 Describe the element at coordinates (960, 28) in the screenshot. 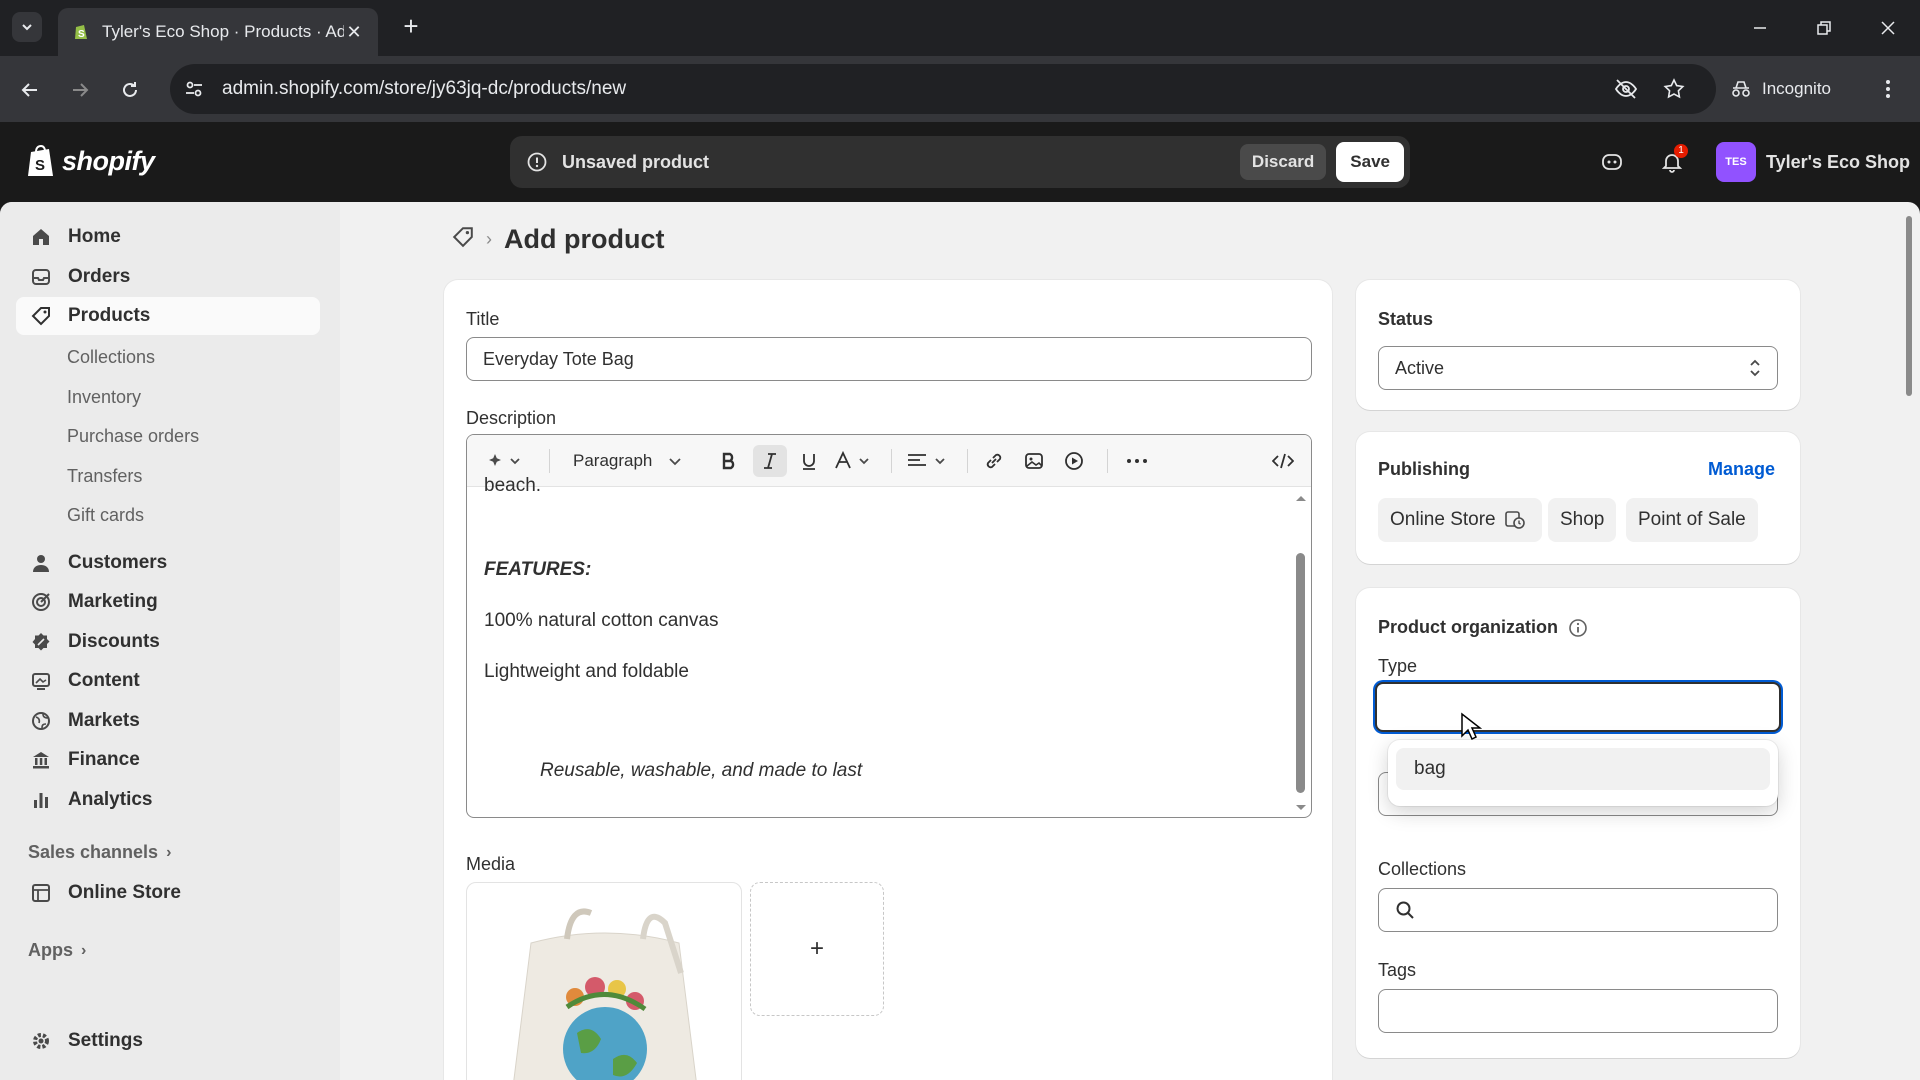

I see `browser-tab-bar: S Tyler's Eco Shop · Products · Ad ✕ +` at that location.